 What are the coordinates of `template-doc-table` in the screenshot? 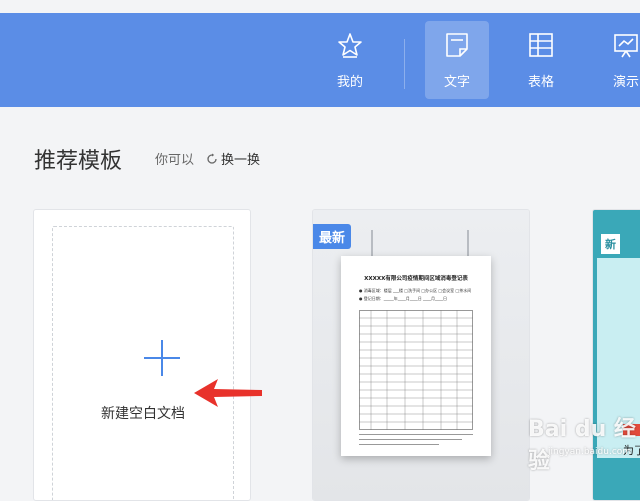 It's located at (416, 370).